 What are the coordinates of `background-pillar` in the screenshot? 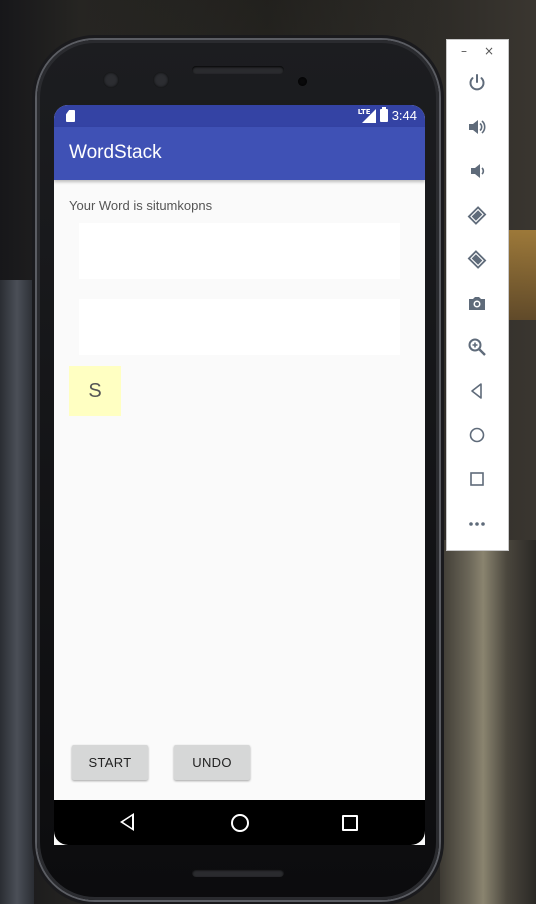 It's located at (17, 592).